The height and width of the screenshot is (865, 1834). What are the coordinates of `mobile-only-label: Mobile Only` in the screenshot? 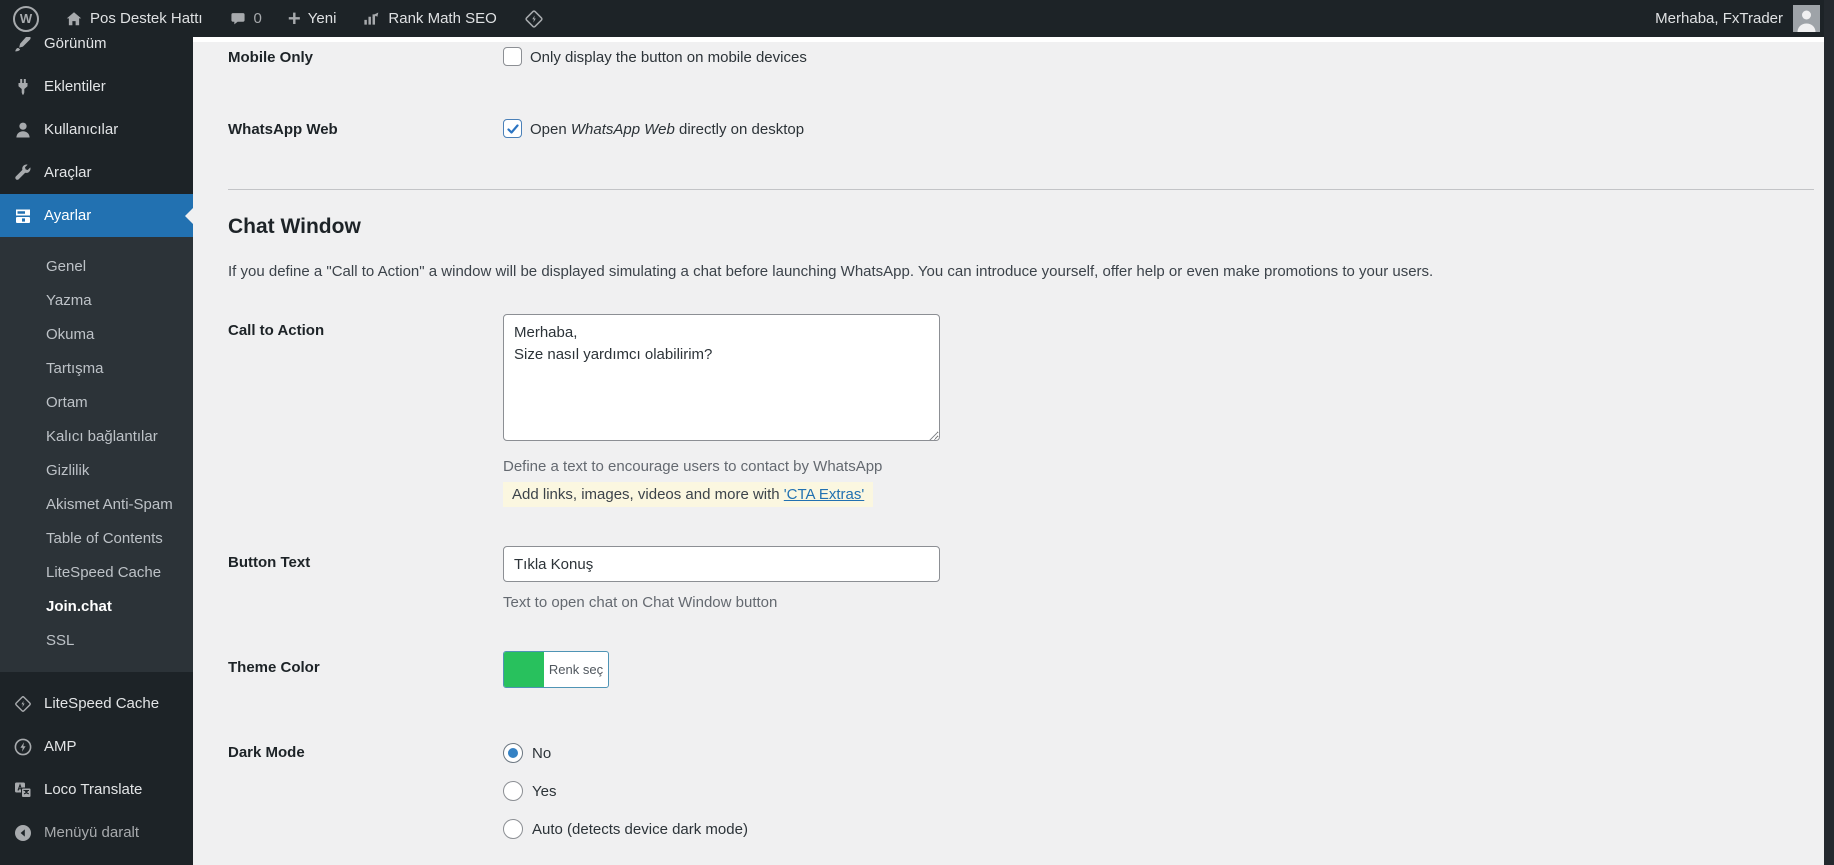 It's located at (271, 57).